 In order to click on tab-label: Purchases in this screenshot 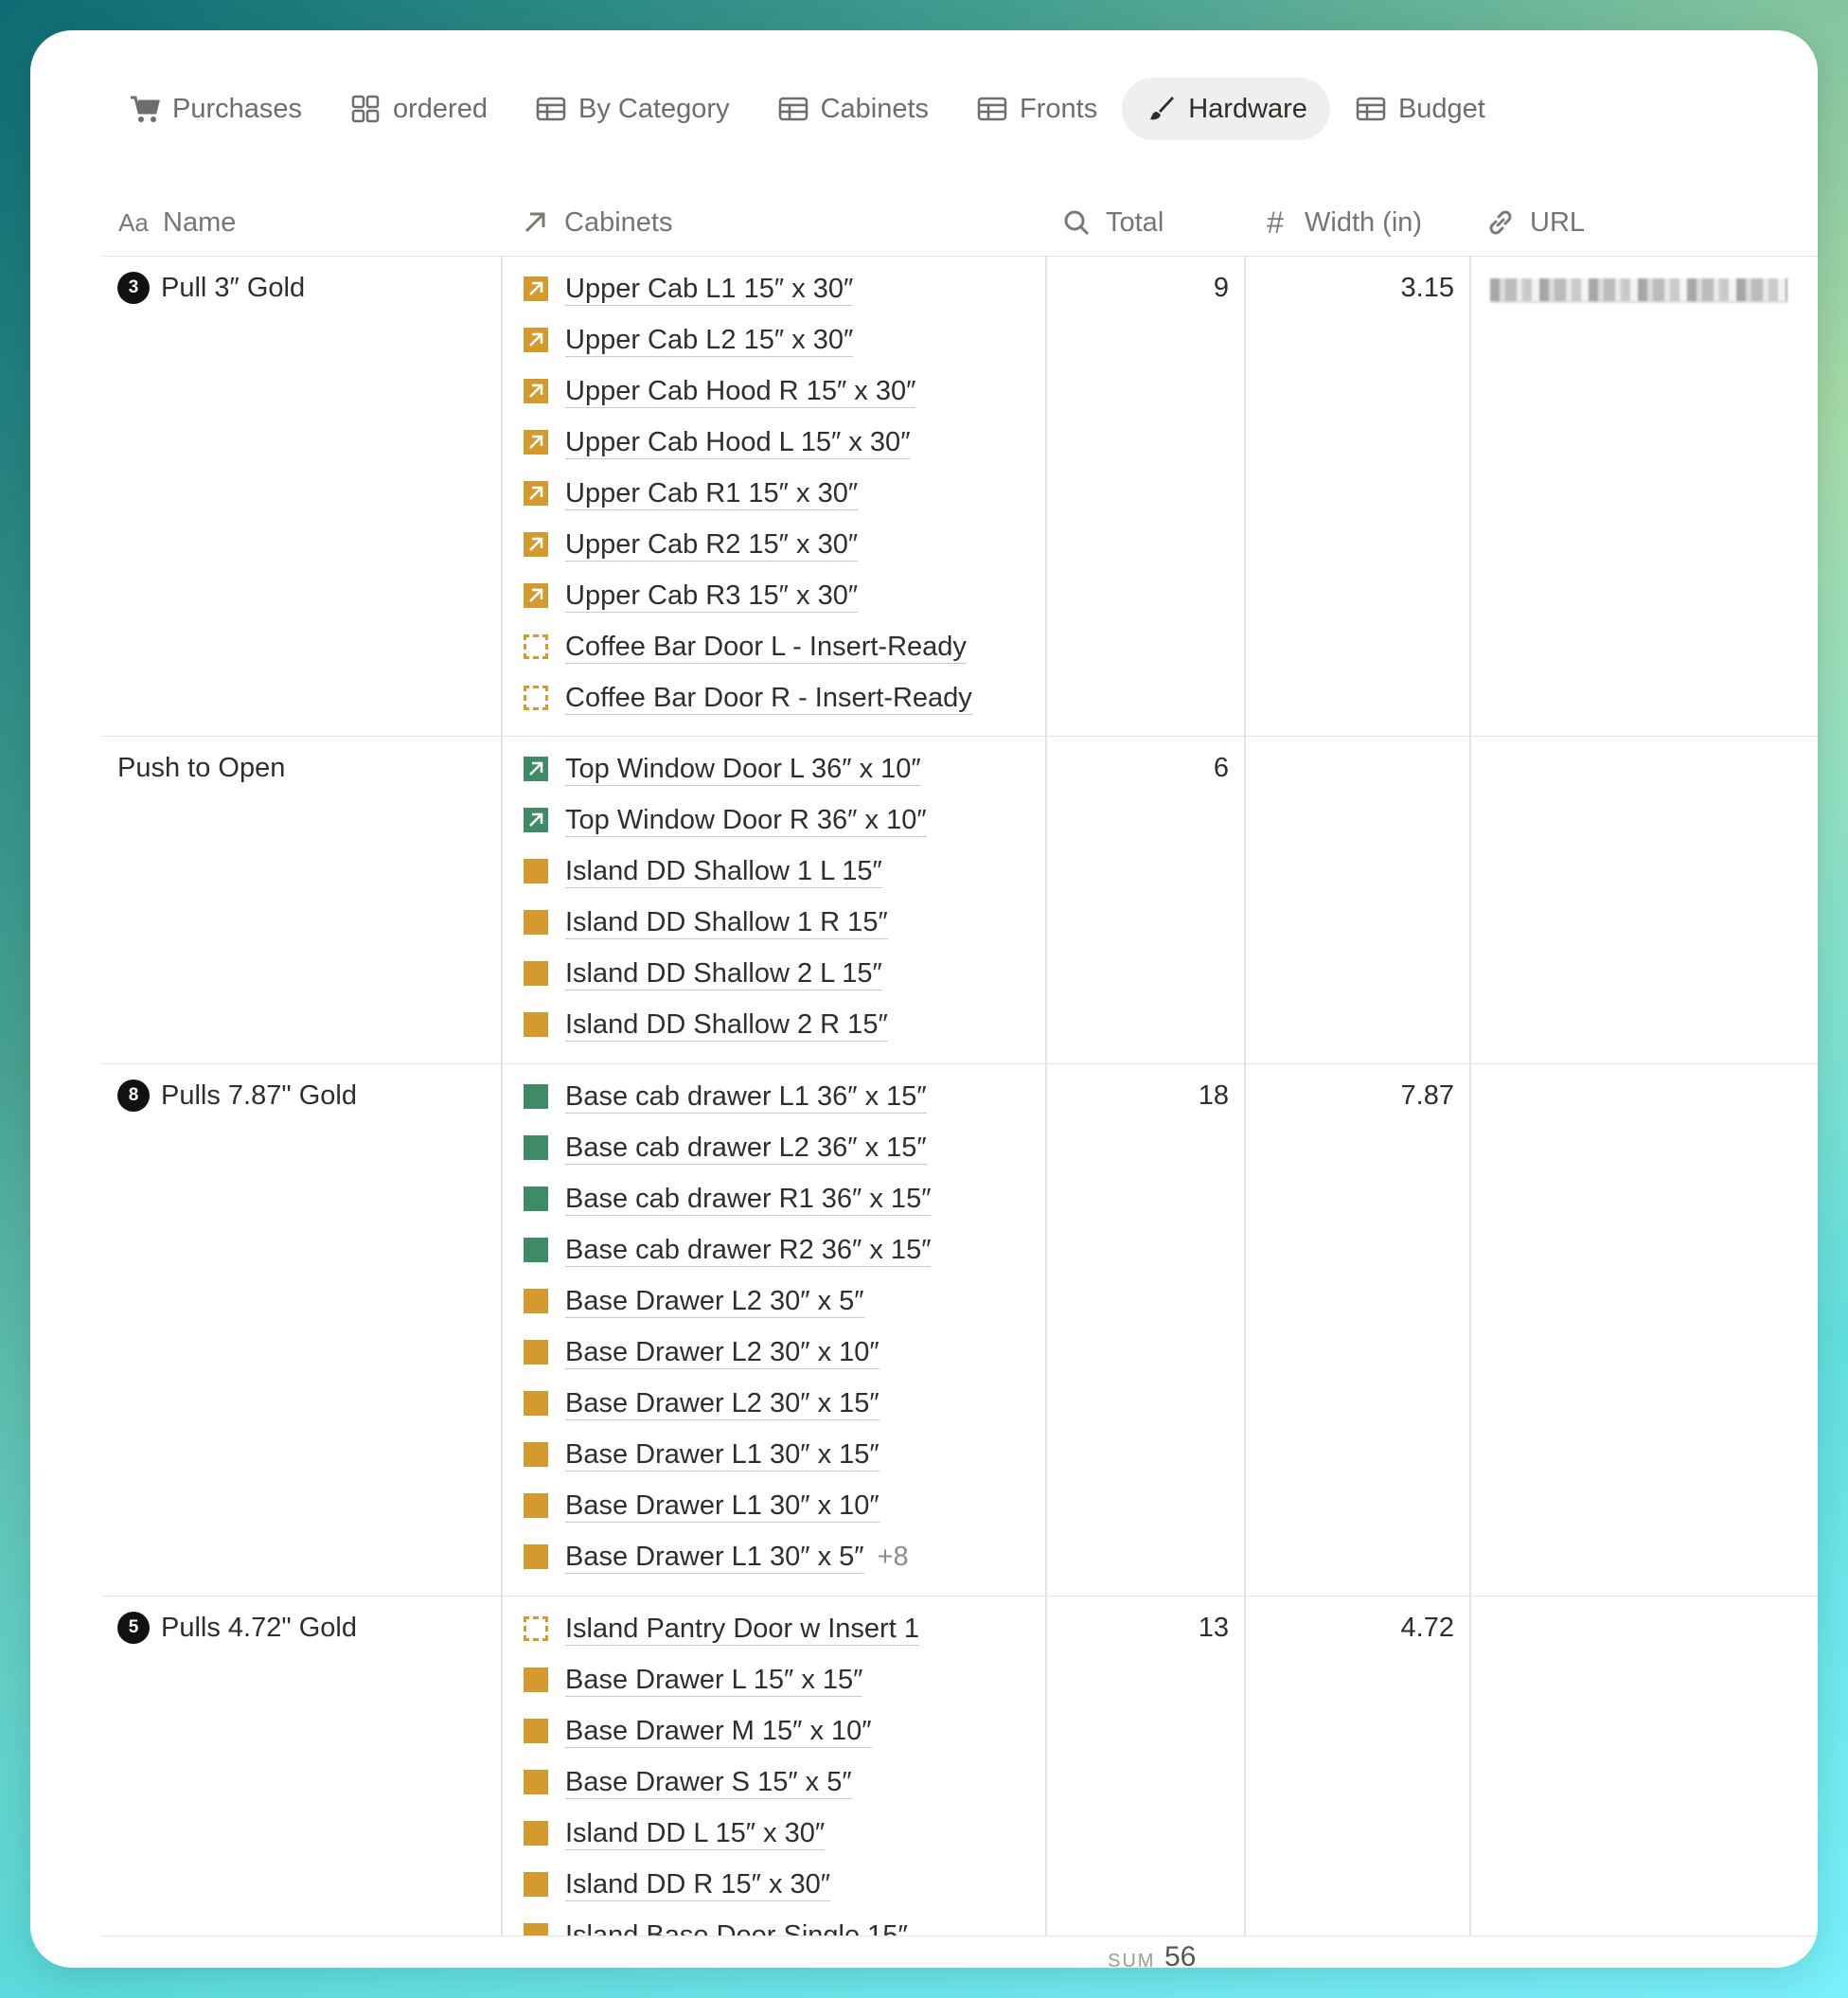, I will do `click(237, 109)`.